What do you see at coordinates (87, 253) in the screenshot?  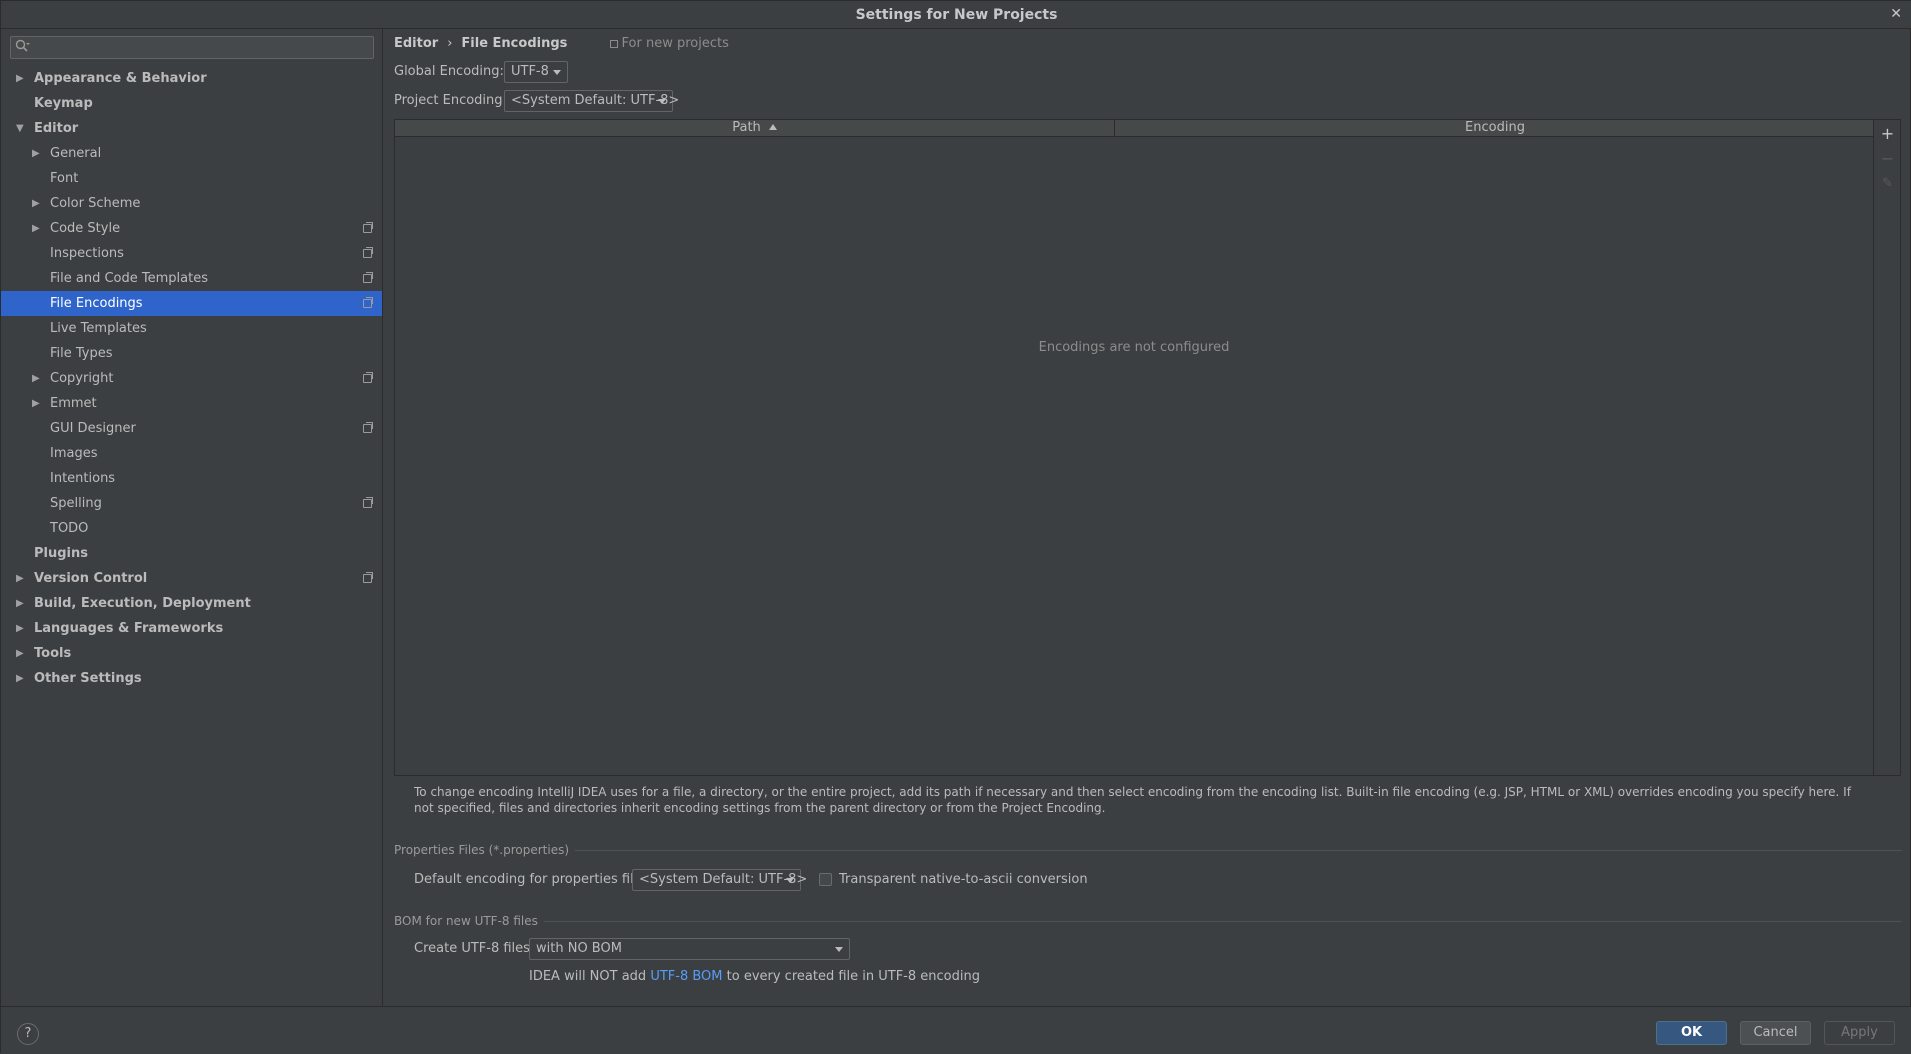 I see `sidebar-item-label: Inspections` at bounding box center [87, 253].